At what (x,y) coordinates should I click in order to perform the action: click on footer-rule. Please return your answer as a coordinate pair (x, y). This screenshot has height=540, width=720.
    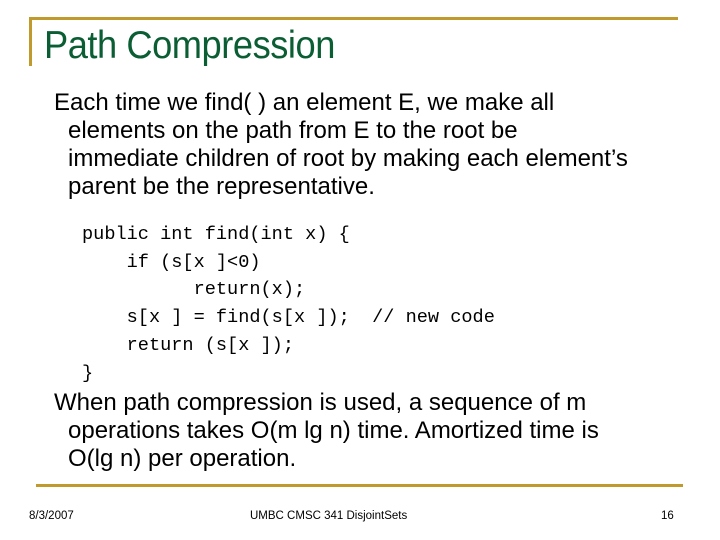
    Looking at the image, I should click on (359, 485).